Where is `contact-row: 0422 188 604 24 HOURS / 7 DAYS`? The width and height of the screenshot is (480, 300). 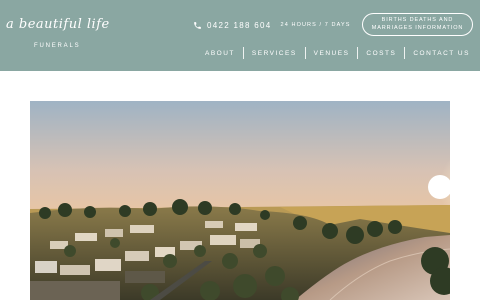
contact-row: 0422 188 604 24 HOURS / 7 DAYS is located at coordinates (272, 25).